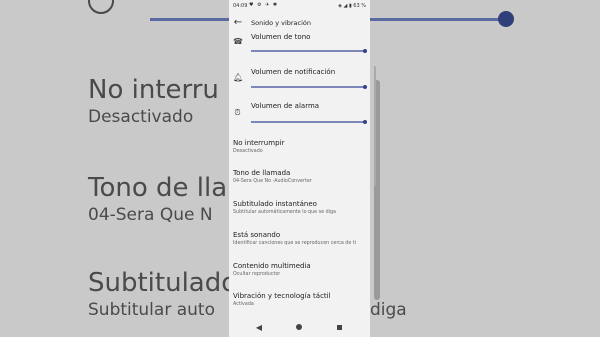 This screenshot has height=337, width=600. I want to click on background-heading: Tono de lla, so click(158, 188).